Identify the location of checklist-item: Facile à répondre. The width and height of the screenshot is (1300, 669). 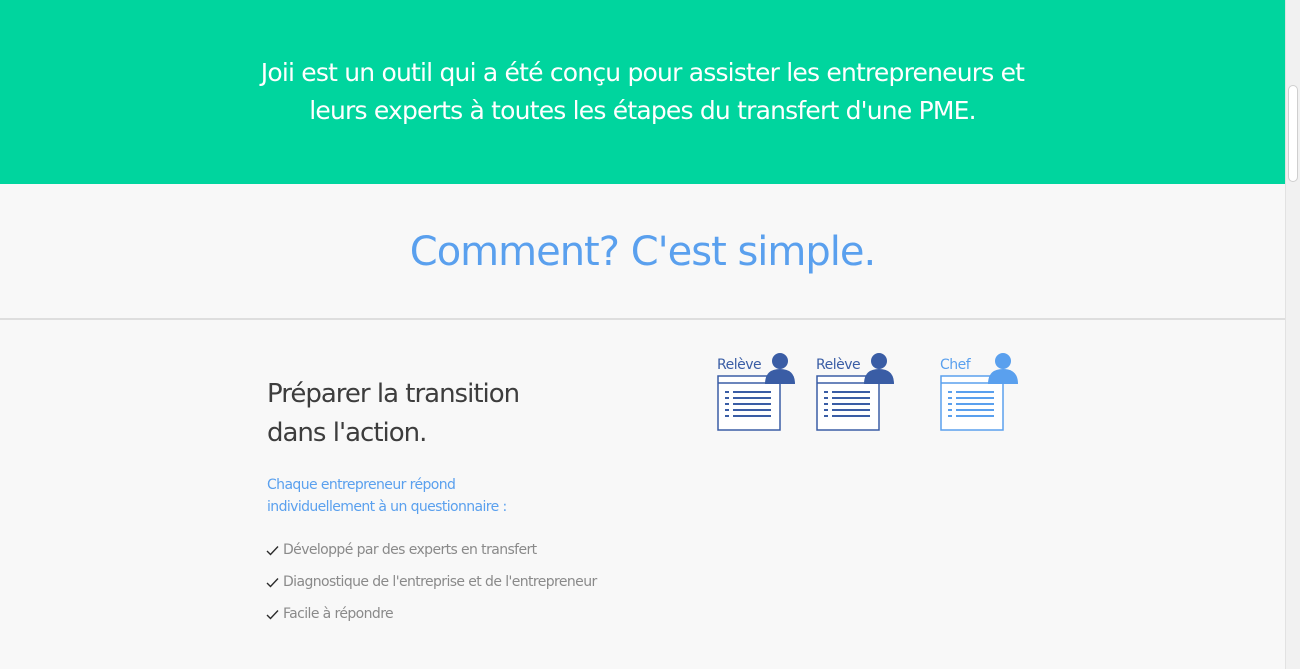
(431, 619).